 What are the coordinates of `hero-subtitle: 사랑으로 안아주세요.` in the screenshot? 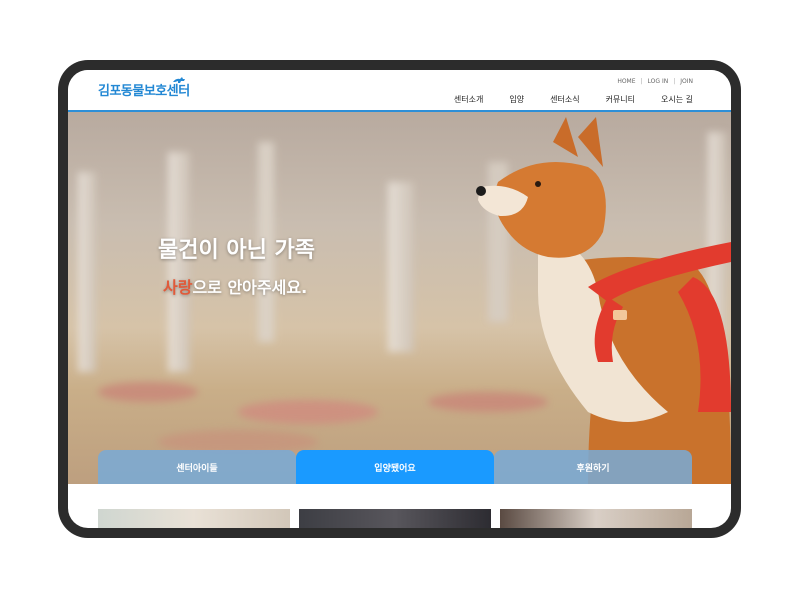 It's located at (235, 286).